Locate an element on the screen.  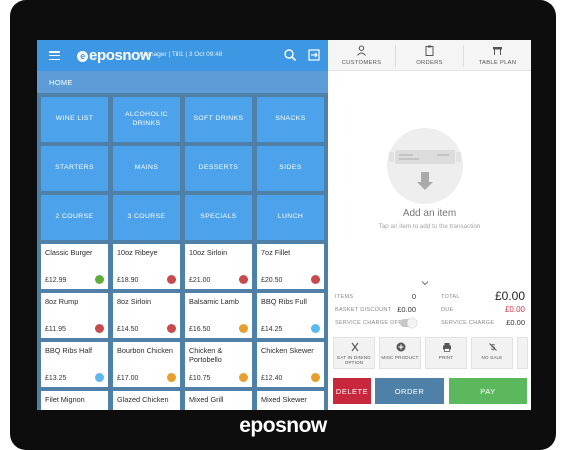
category-specials: SPECIALS is located at coordinates (218, 217).